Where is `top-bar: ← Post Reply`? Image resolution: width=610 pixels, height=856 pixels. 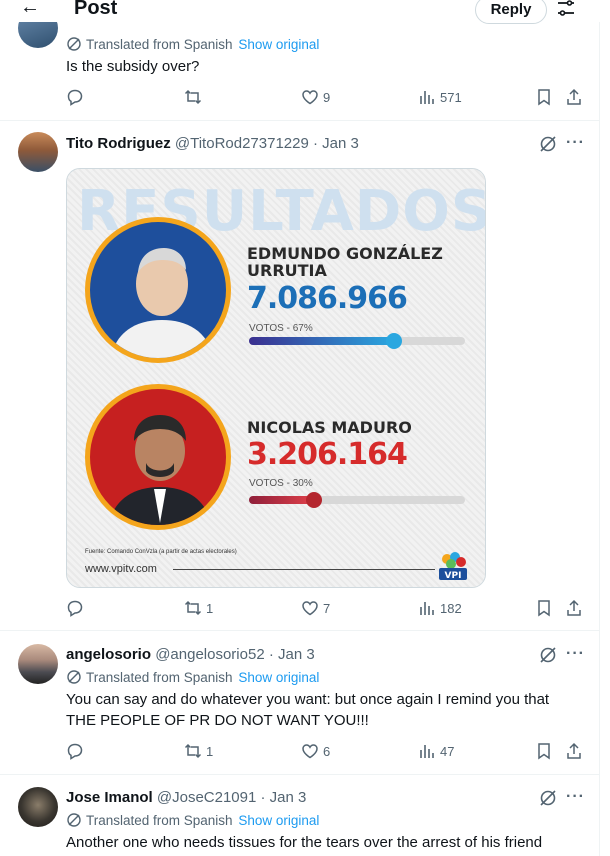 top-bar: ← Post Reply is located at coordinates (300, 12).